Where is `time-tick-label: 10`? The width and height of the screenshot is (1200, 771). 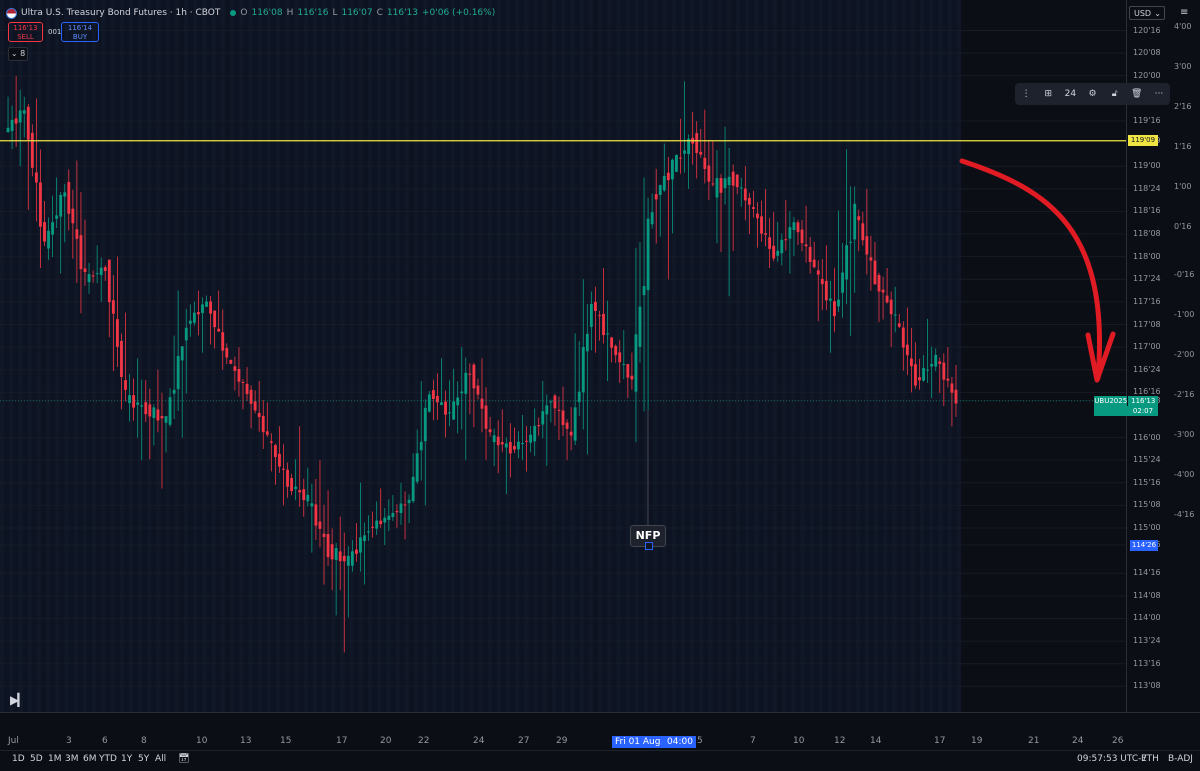
time-tick-label: 10 is located at coordinates (799, 741).